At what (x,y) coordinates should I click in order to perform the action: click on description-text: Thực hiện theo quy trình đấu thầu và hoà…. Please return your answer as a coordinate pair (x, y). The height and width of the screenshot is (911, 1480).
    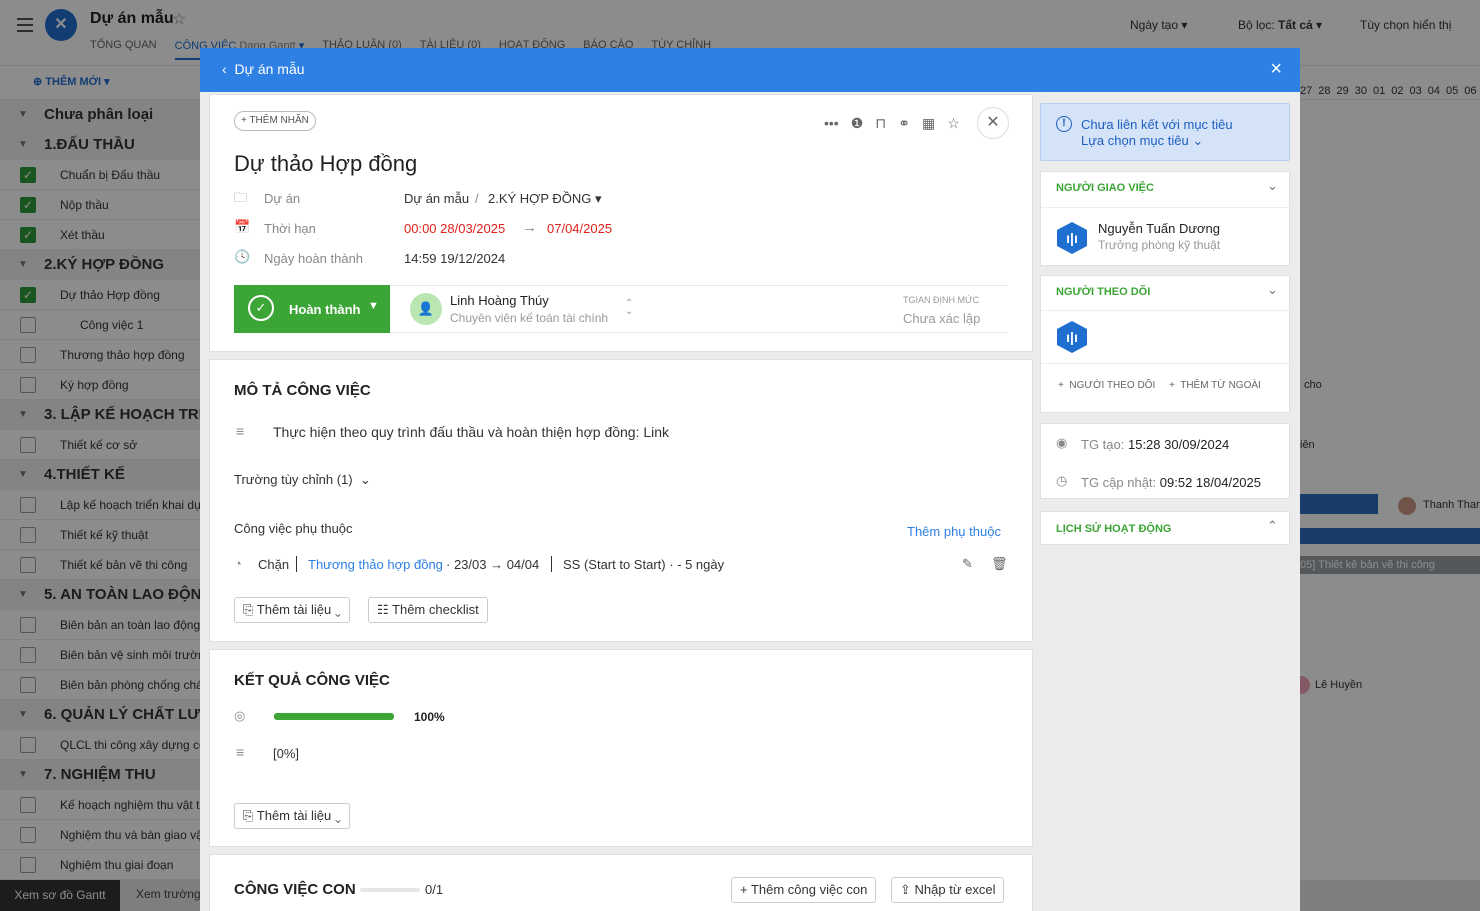
    Looking at the image, I should click on (471, 432).